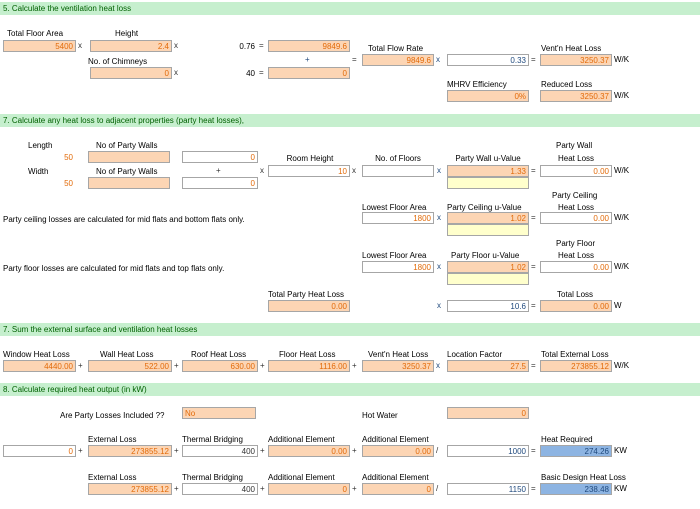 The width and height of the screenshot is (700, 509). What do you see at coordinates (127, 33) in the screenshot?
I see `label-height: Height` at bounding box center [127, 33].